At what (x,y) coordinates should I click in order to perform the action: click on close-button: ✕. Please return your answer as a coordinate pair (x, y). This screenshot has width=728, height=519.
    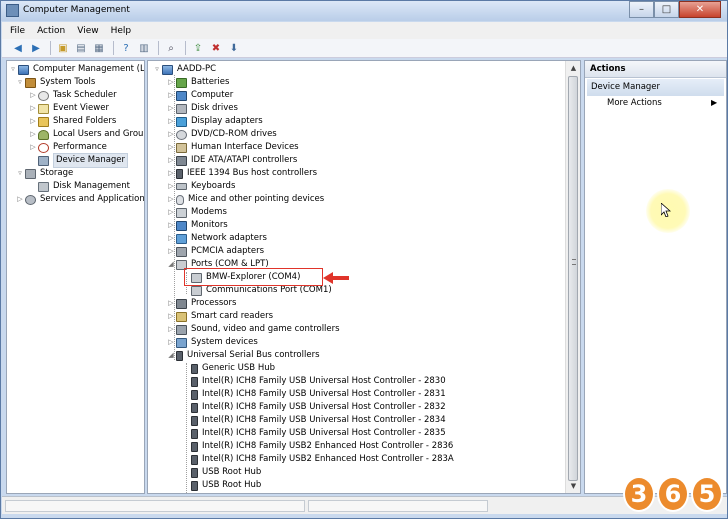
    Looking at the image, I should click on (700, 9).